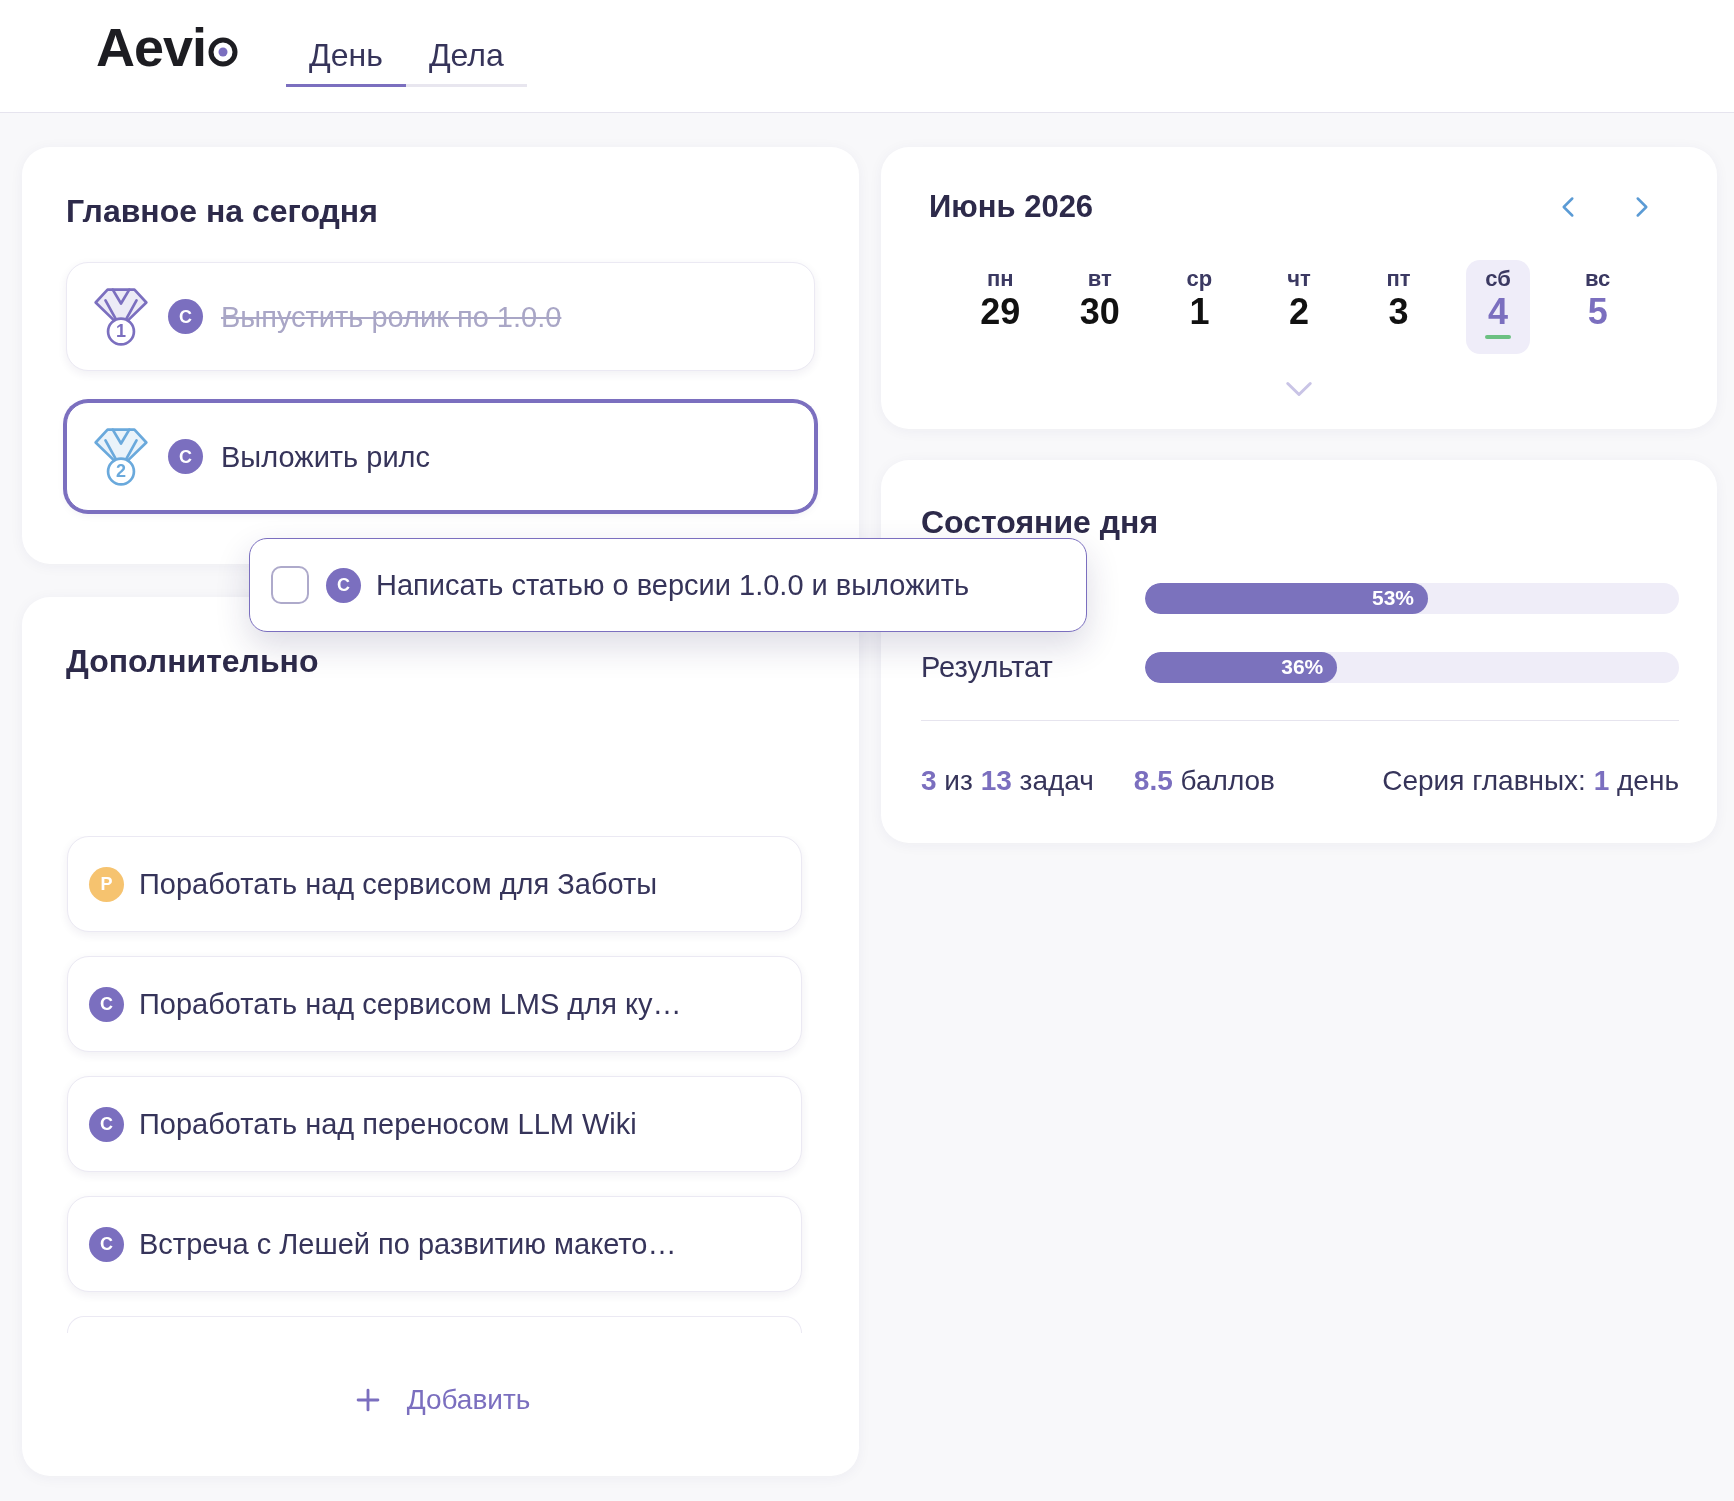 The image size is (1734, 1501). I want to click on task-title: Выложить рилс, so click(326, 457).